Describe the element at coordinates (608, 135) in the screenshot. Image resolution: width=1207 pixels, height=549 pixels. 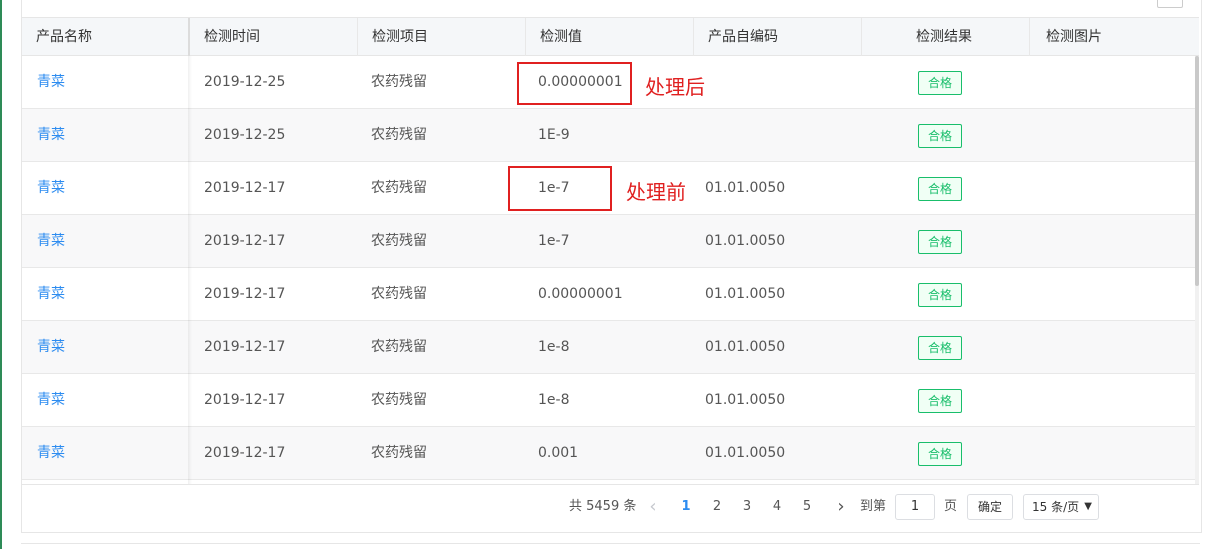
I see `table-row: 青菜 2019-12-25 农药残留 1E-9 合格` at that location.